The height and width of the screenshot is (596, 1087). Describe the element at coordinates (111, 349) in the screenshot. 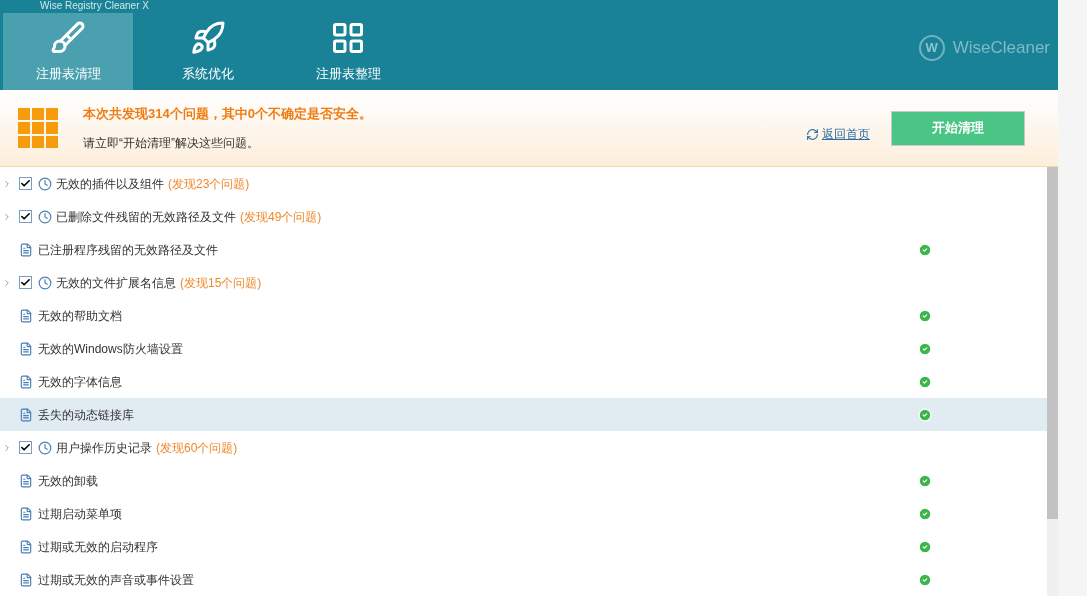

I see `row-label: 无效的Windows防火墙设置` at that location.